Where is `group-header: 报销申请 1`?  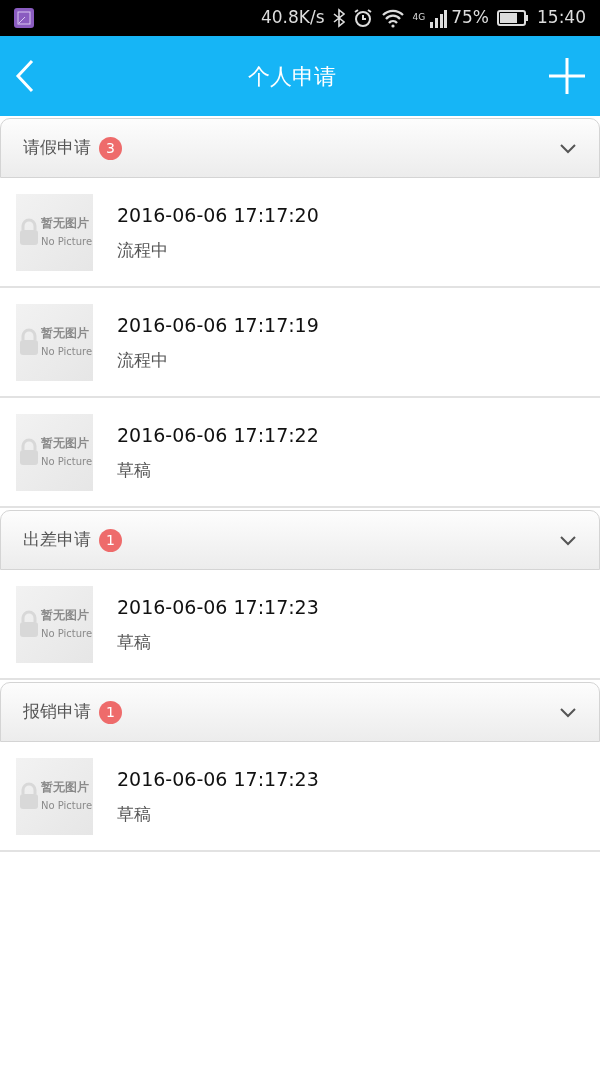 group-header: 报销申请 1 is located at coordinates (300, 712).